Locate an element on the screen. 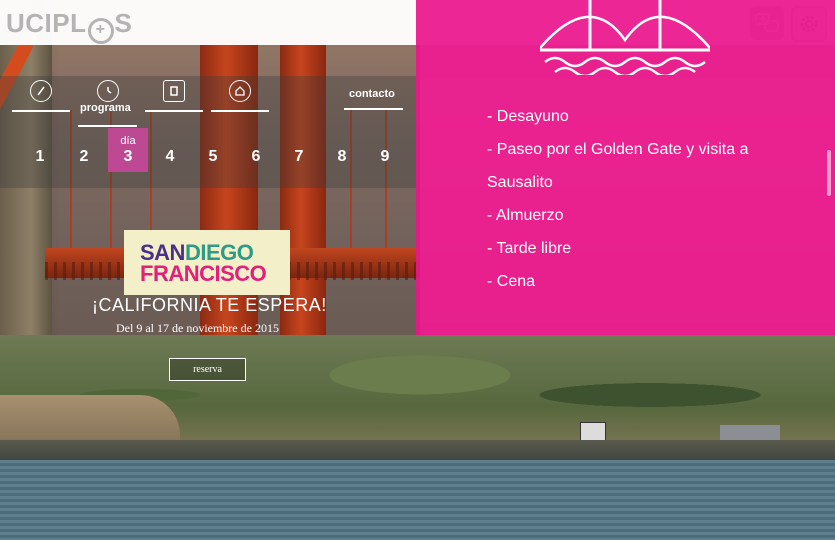  day-7: 7 is located at coordinates (299, 157).